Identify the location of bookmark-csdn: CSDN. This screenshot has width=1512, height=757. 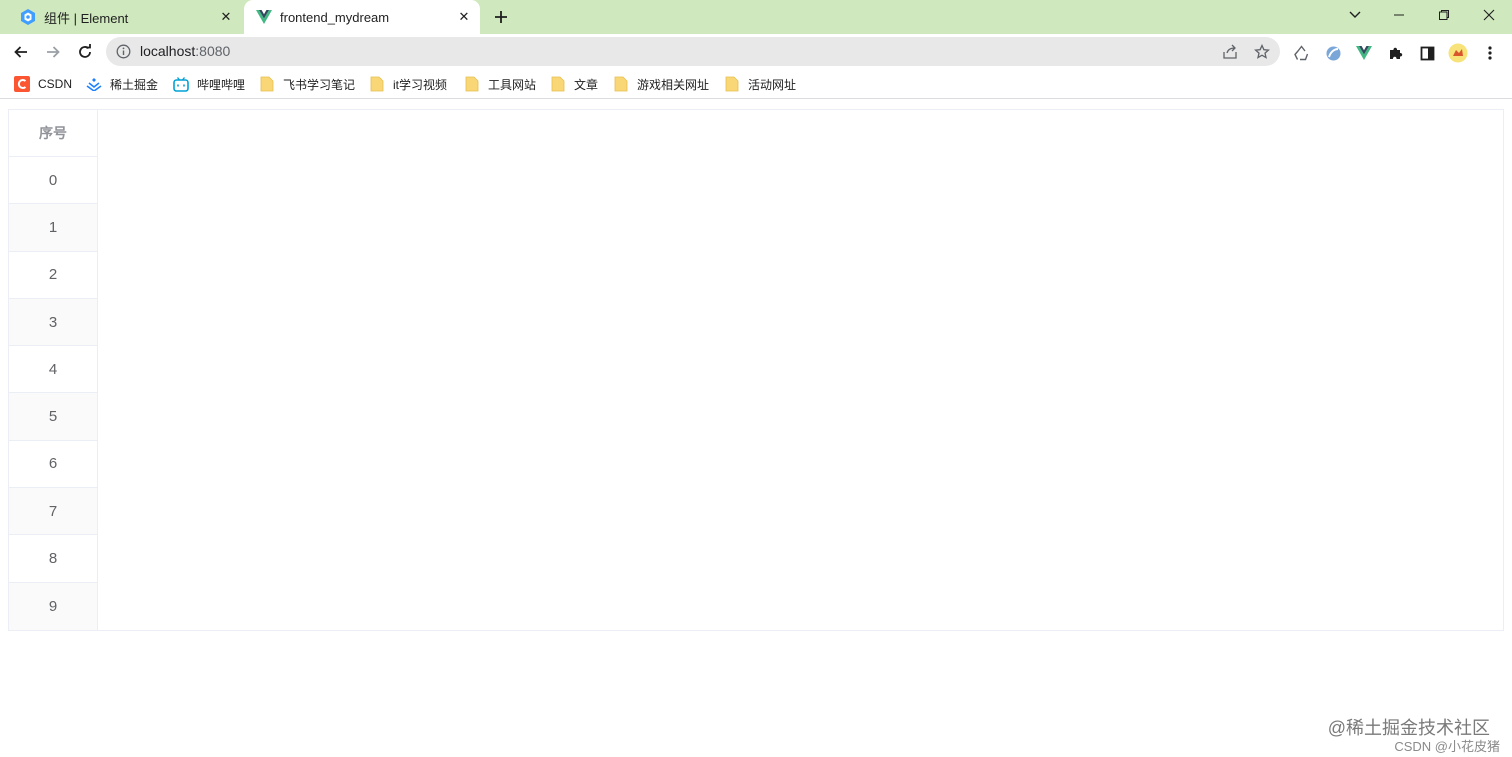
(43, 84).